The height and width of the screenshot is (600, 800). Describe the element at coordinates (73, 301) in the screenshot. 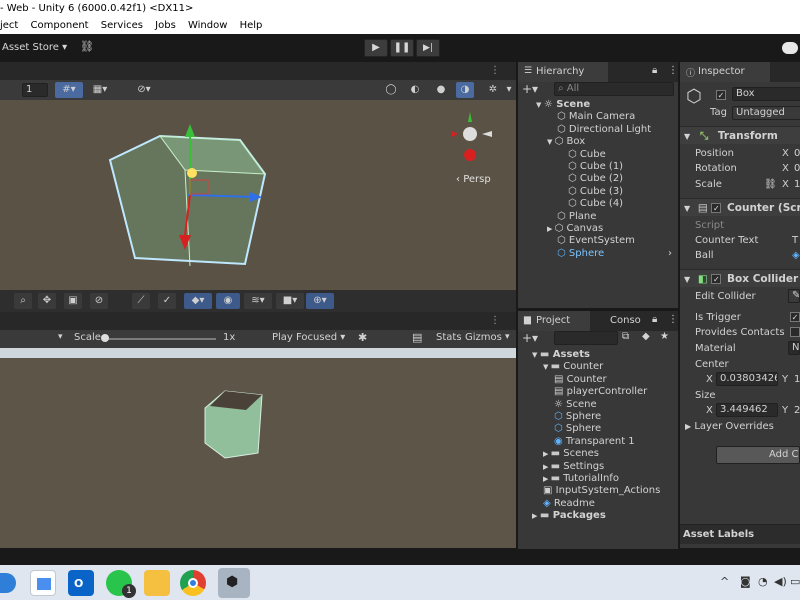

I see `rect-tool-icon: ▣` at that location.